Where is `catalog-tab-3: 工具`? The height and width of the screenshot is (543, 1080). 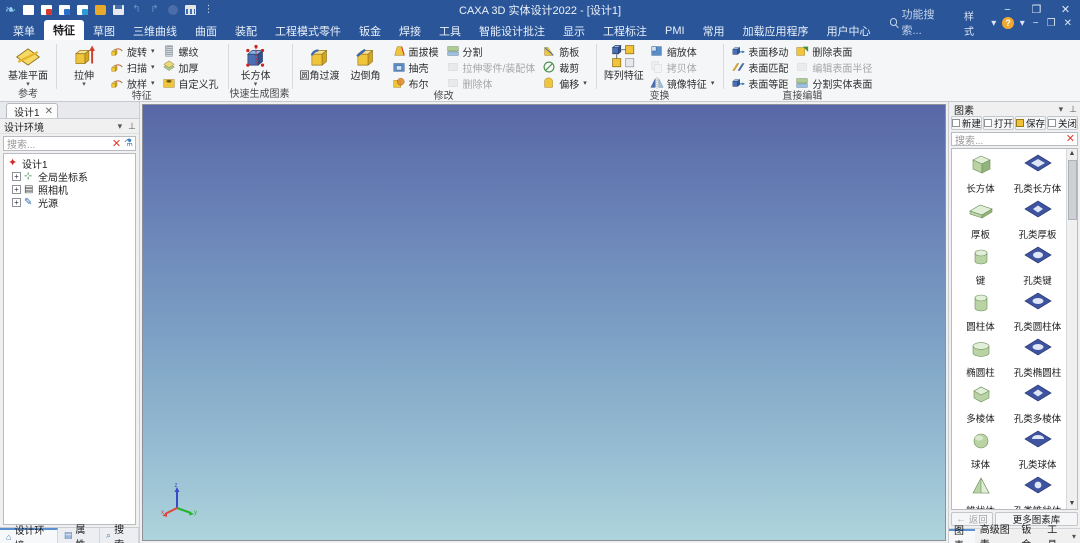 catalog-tab-3: 工具 is located at coordinates (1055, 534).